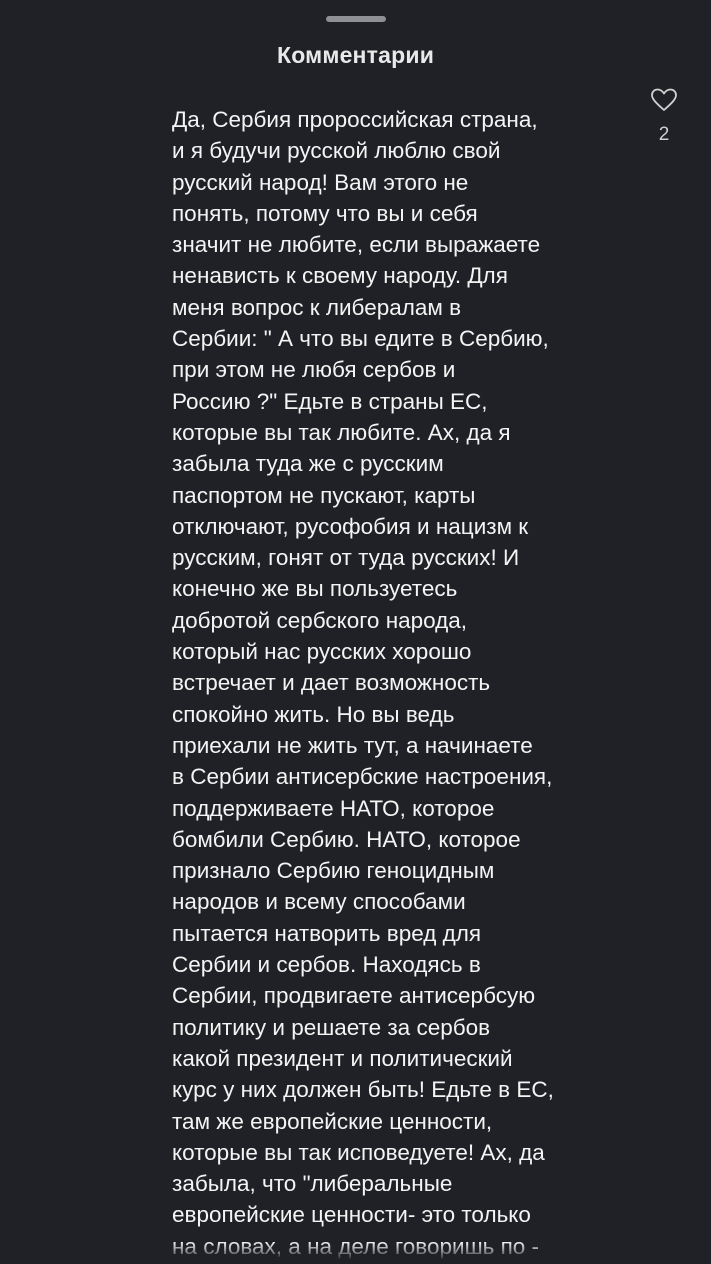  I want to click on comment-line: при этом не любя сербов и, so click(314, 370).